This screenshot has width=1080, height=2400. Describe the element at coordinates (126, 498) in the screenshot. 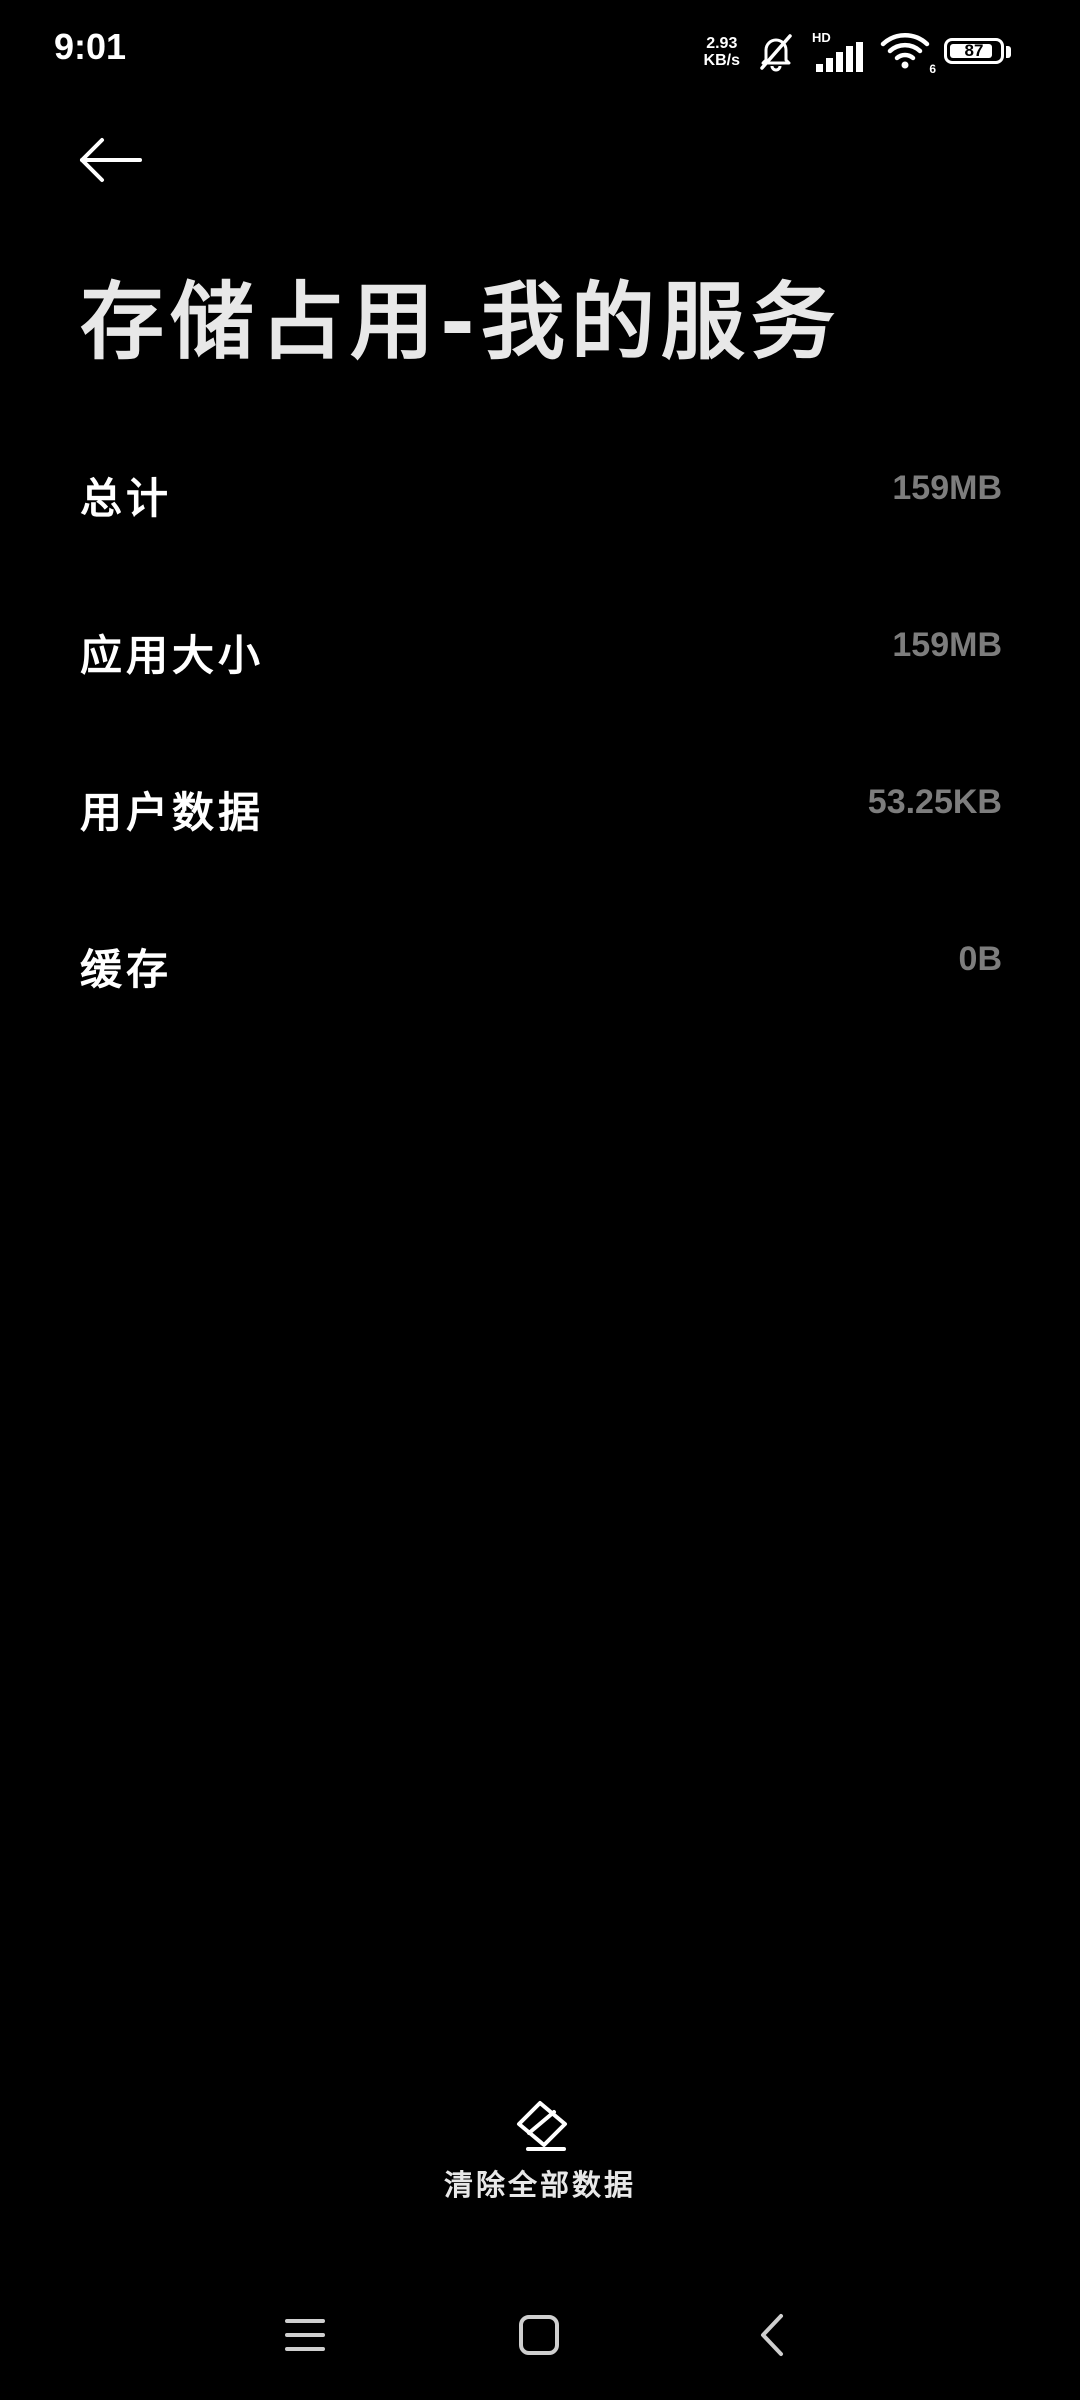

I see `storage-label: 总计` at that location.